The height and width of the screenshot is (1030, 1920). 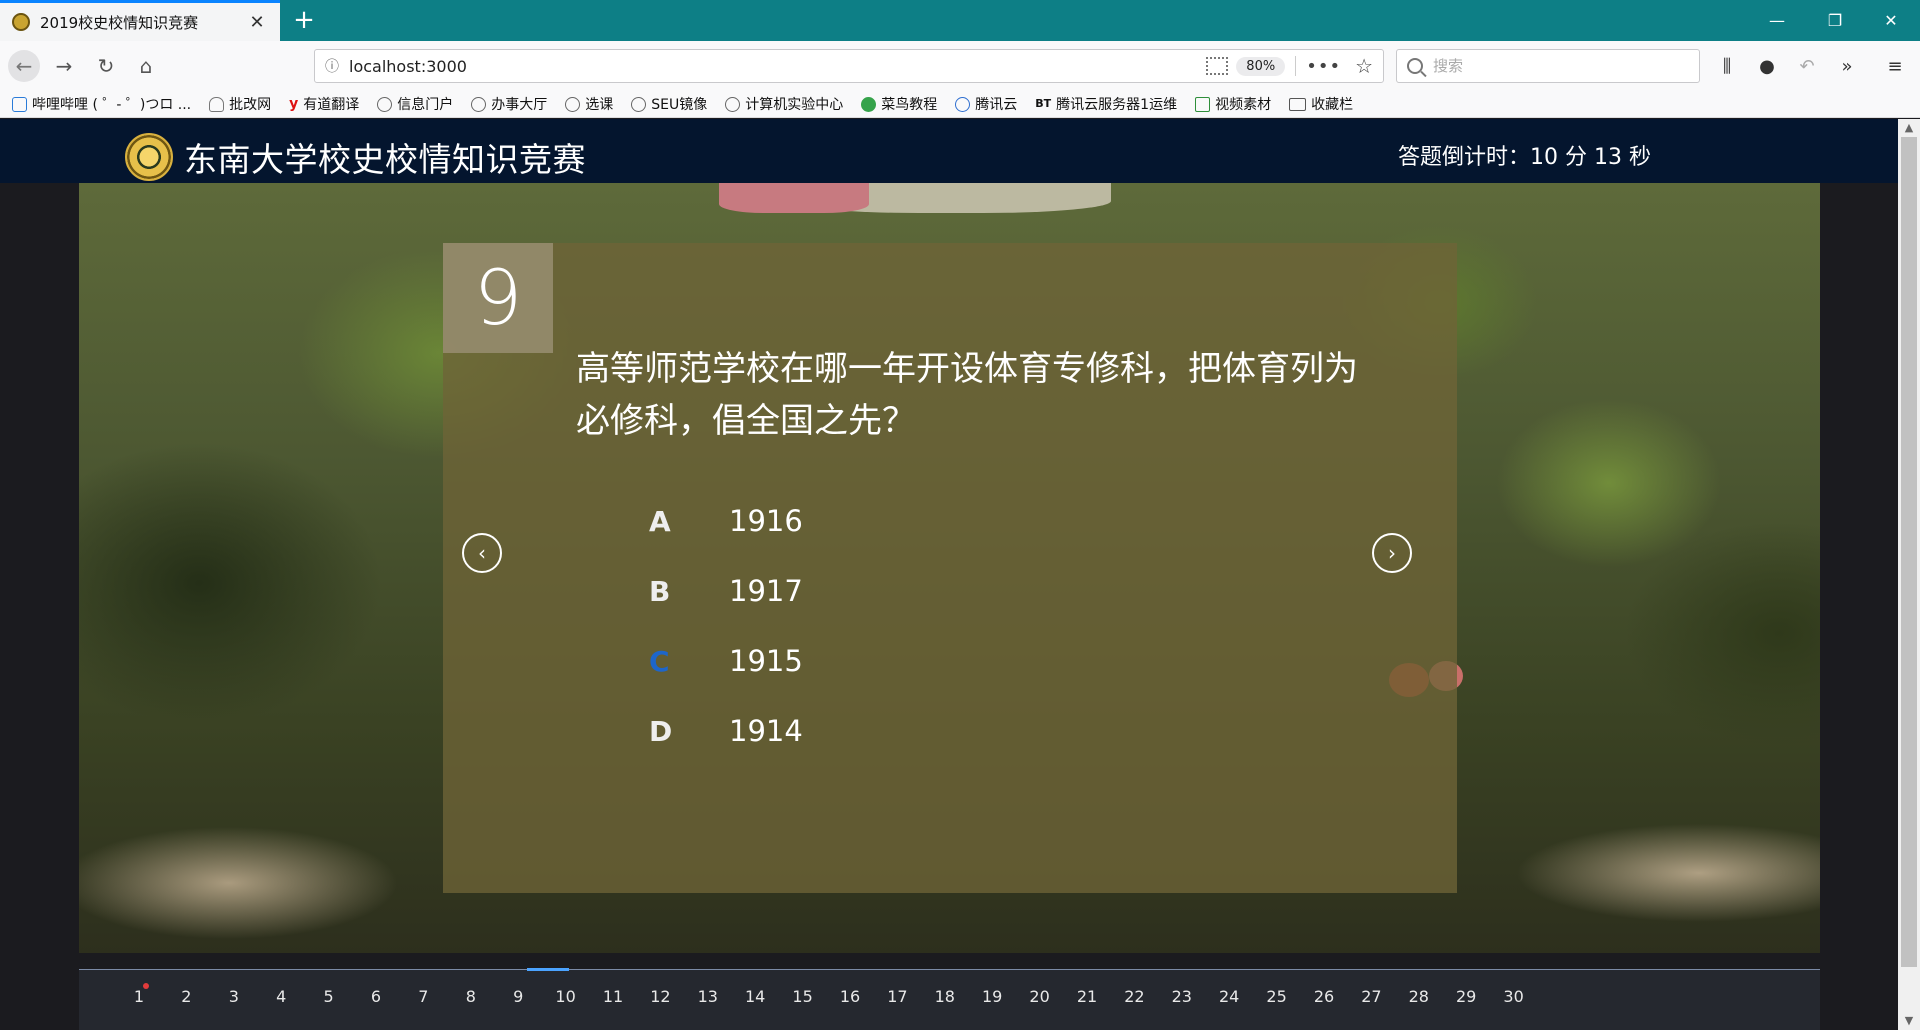 I want to click on pager-item-20: 20, so click(x=1040, y=996).